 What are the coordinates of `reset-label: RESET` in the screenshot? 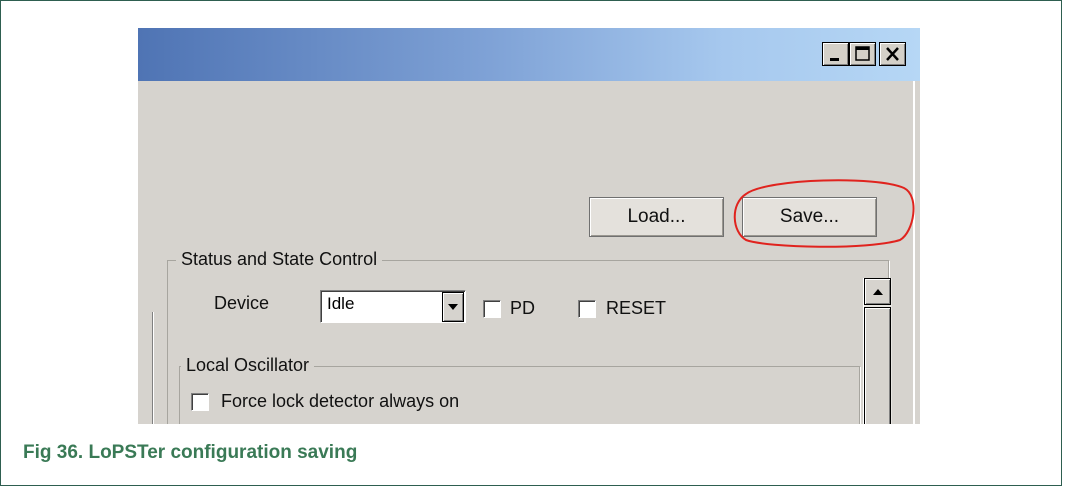 It's located at (636, 308).